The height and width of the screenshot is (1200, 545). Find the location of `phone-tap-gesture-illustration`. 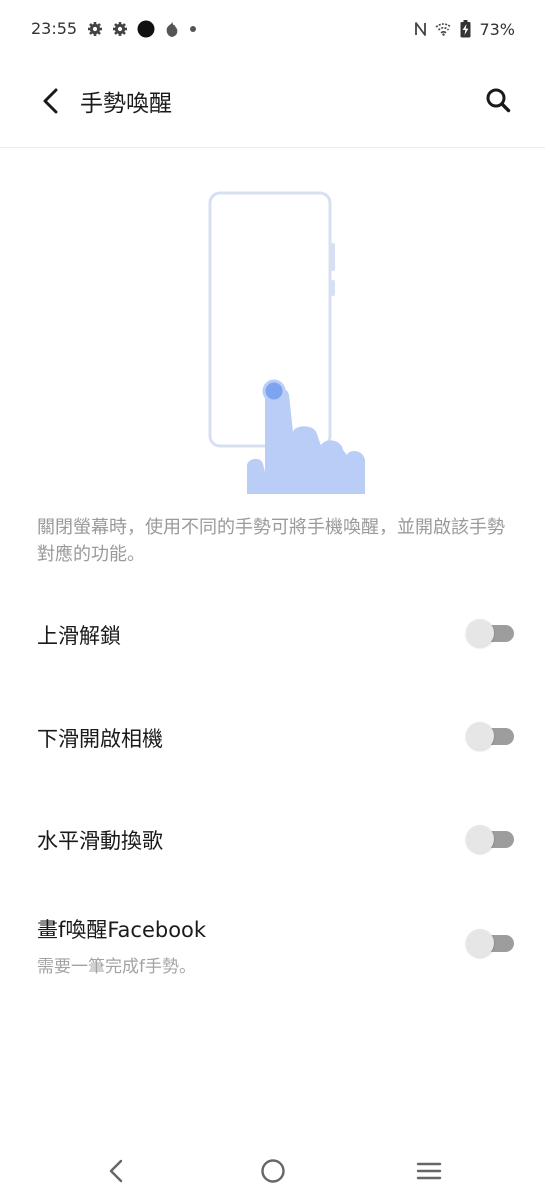

phone-tap-gesture-illustration is located at coordinates (286, 342).